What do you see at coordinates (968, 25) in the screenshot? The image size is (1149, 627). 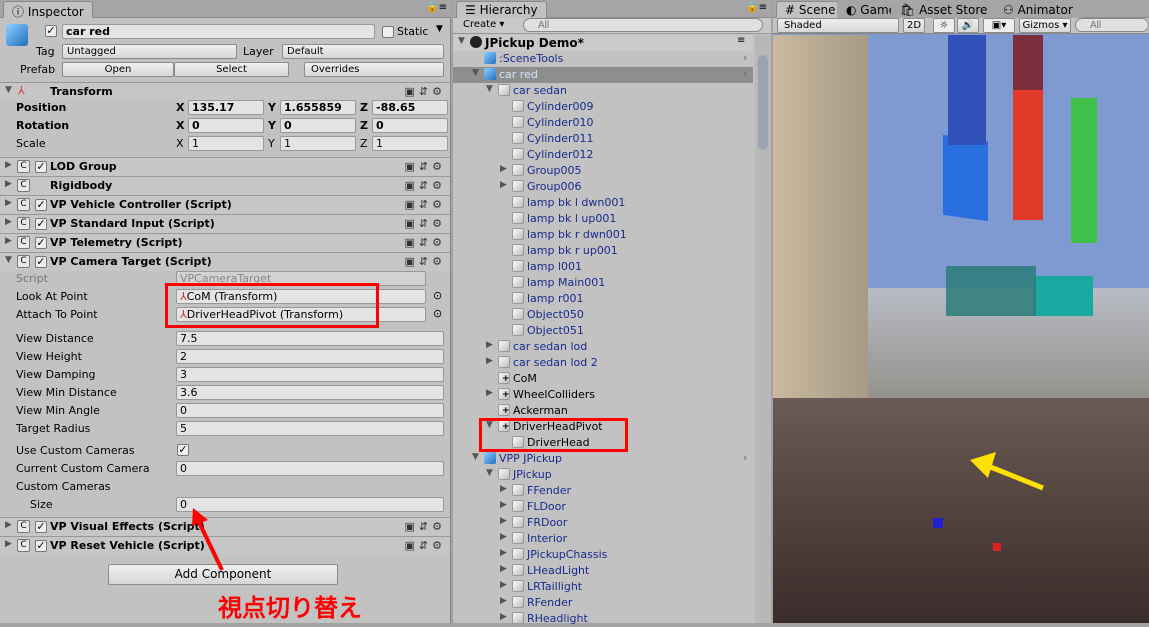 I see `audio-toggle-icon: 🔊` at bounding box center [968, 25].